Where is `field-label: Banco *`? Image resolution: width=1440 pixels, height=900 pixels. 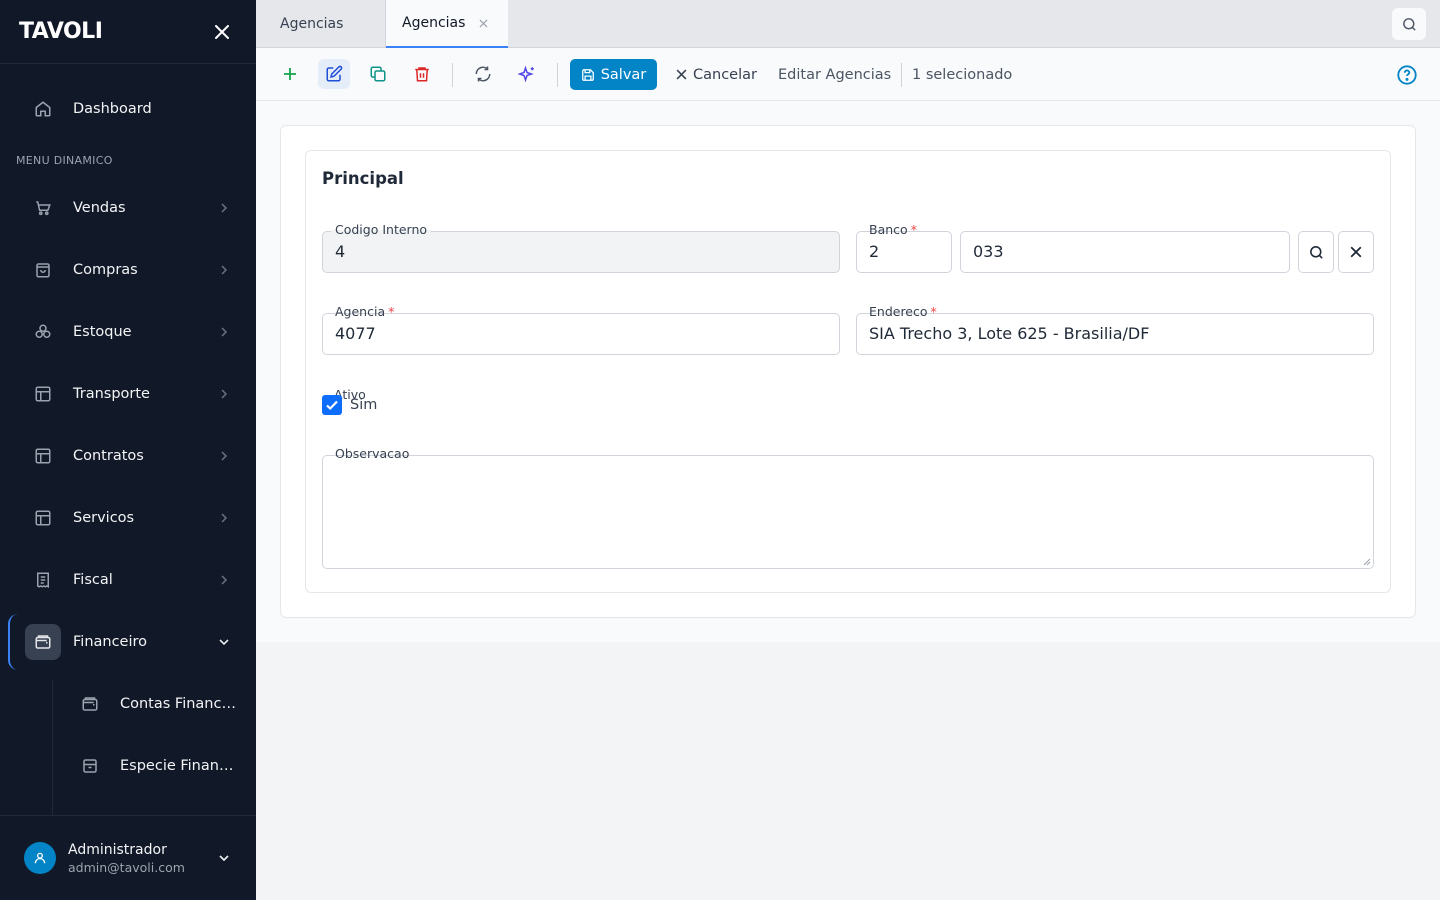 field-label: Banco * is located at coordinates (893, 229).